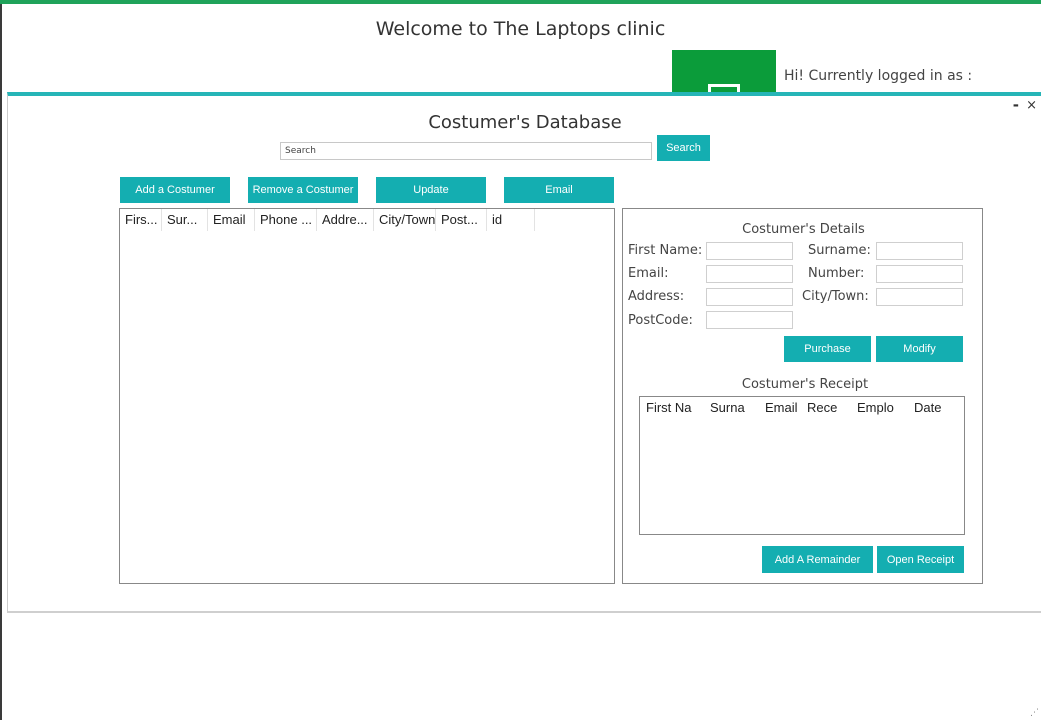 The image size is (1041, 720). What do you see at coordinates (520, 2) in the screenshot?
I see `window-top-strip` at bounding box center [520, 2].